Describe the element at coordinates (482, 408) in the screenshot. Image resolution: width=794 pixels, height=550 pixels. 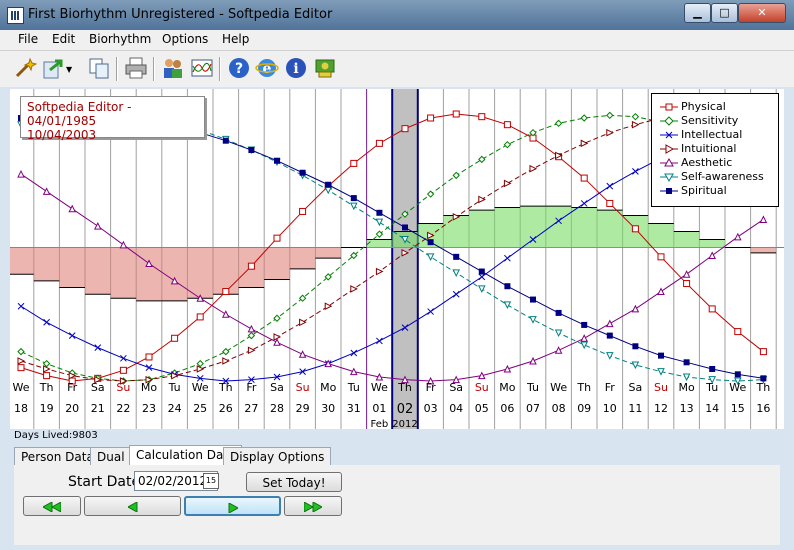
I see `day-number-label: 05` at that location.